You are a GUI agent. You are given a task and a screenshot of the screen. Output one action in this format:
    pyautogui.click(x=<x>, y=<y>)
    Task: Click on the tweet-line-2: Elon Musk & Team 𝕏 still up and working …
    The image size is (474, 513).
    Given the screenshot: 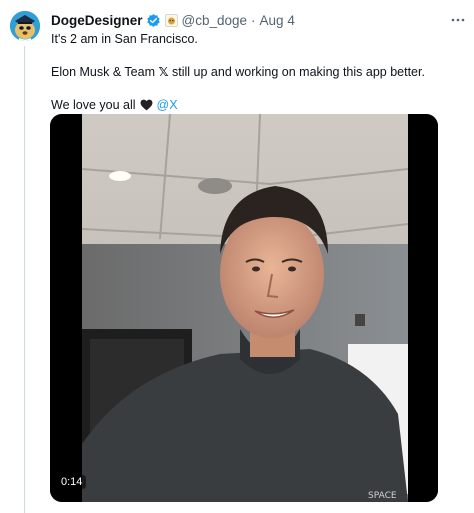 What is the action you would take?
    pyautogui.click(x=257, y=72)
    